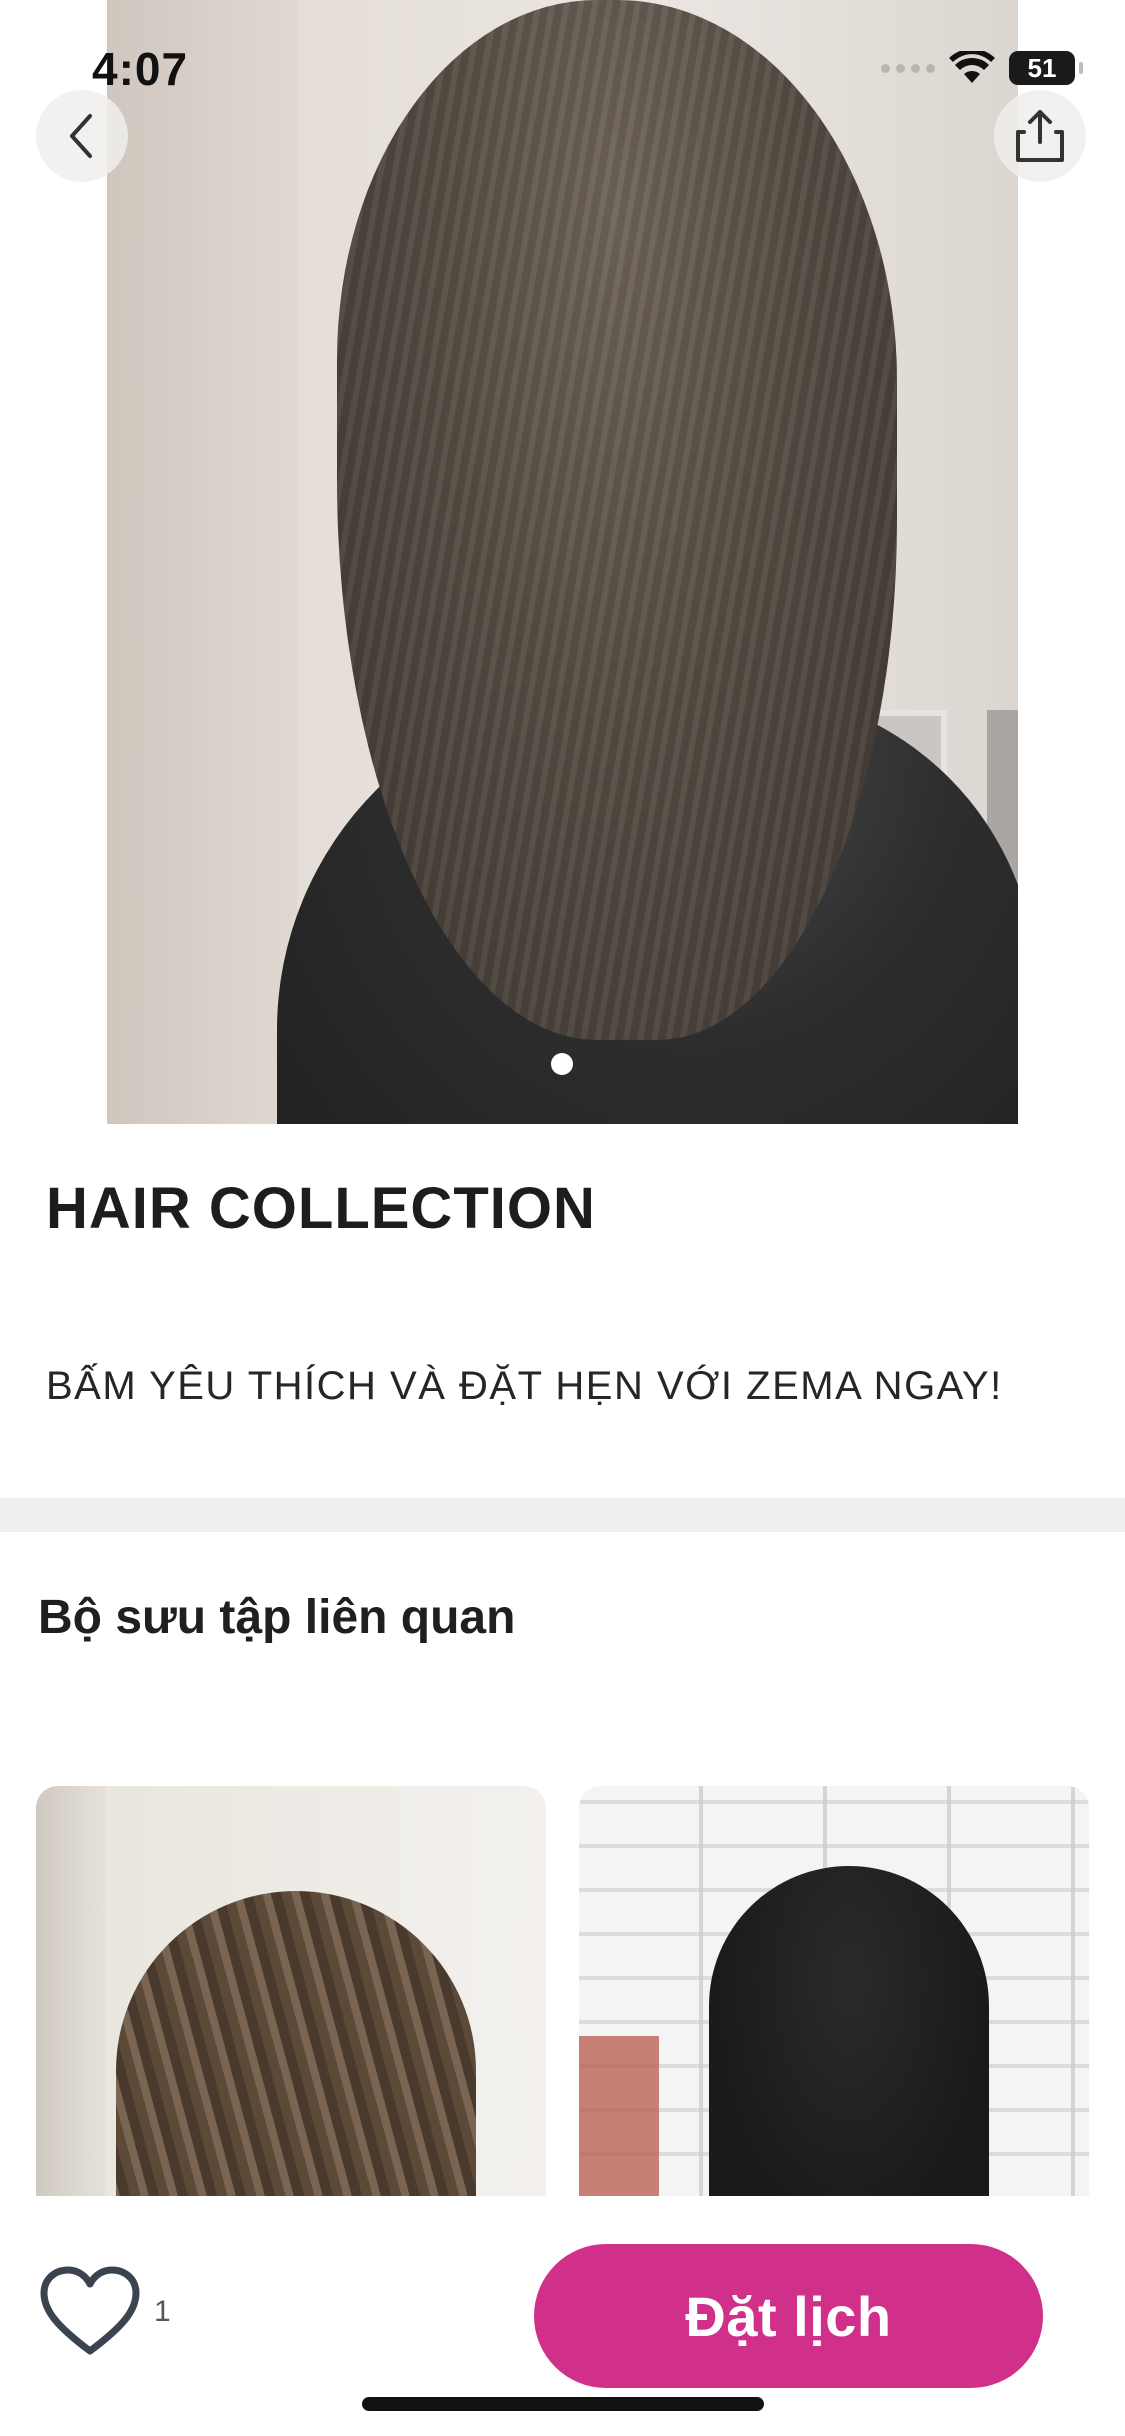 The width and height of the screenshot is (1125, 2436). What do you see at coordinates (562, 1064) in the screenshot?
I see `carousel-pager-dot` at bounding box center [562, 1064].